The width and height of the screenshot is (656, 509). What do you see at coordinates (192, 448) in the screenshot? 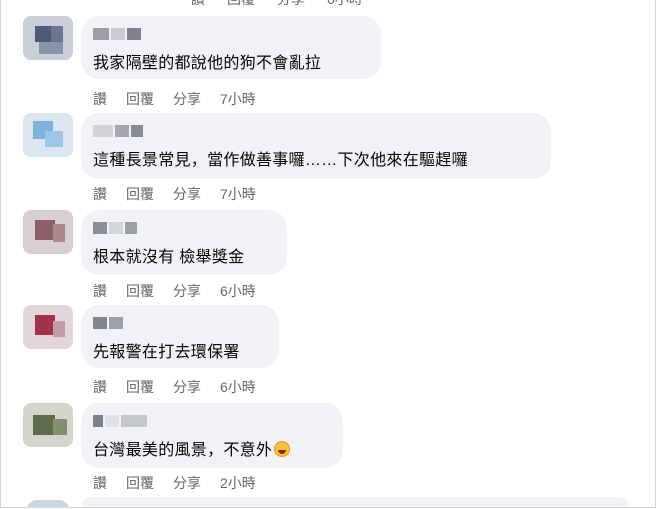
I see `comment-text: 台灣最美的風景，不意外` at bounding box center [192, 448].